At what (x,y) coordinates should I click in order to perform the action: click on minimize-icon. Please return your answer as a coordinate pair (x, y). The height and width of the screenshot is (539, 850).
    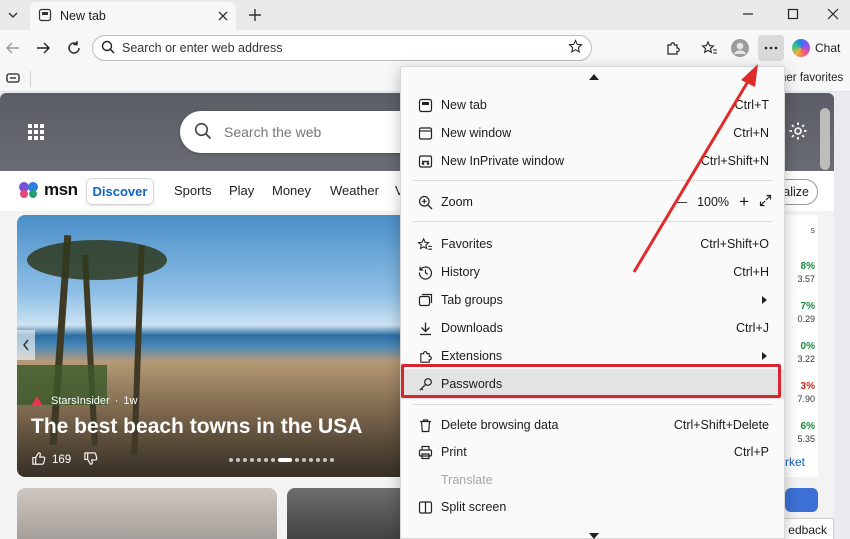
    Looking at the image, I should click on (748, 14).